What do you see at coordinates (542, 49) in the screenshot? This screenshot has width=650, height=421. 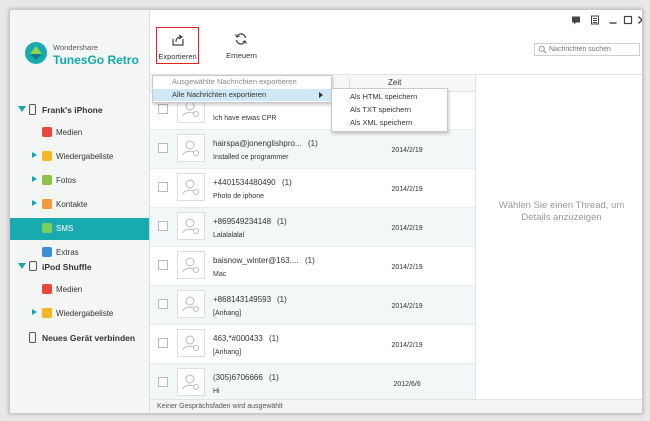 I see `search-icon` at bounding box center [542, 49].